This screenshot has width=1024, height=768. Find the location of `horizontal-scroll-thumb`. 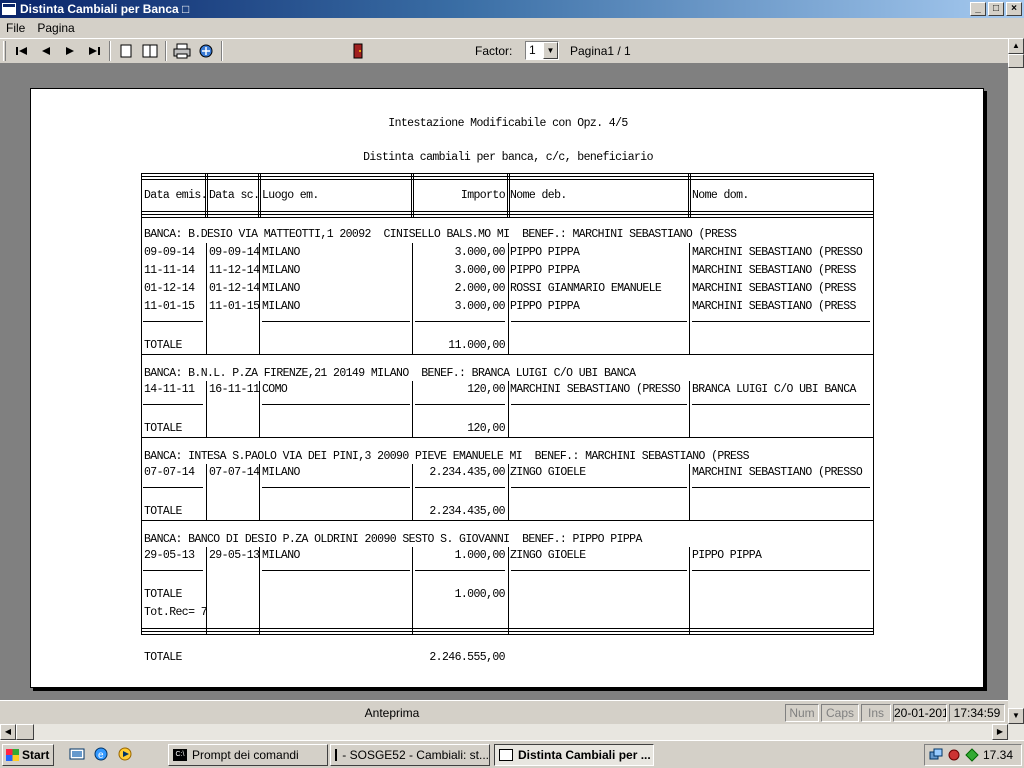

horizontal-scroll-thumb is located at coordinates (25, 732).